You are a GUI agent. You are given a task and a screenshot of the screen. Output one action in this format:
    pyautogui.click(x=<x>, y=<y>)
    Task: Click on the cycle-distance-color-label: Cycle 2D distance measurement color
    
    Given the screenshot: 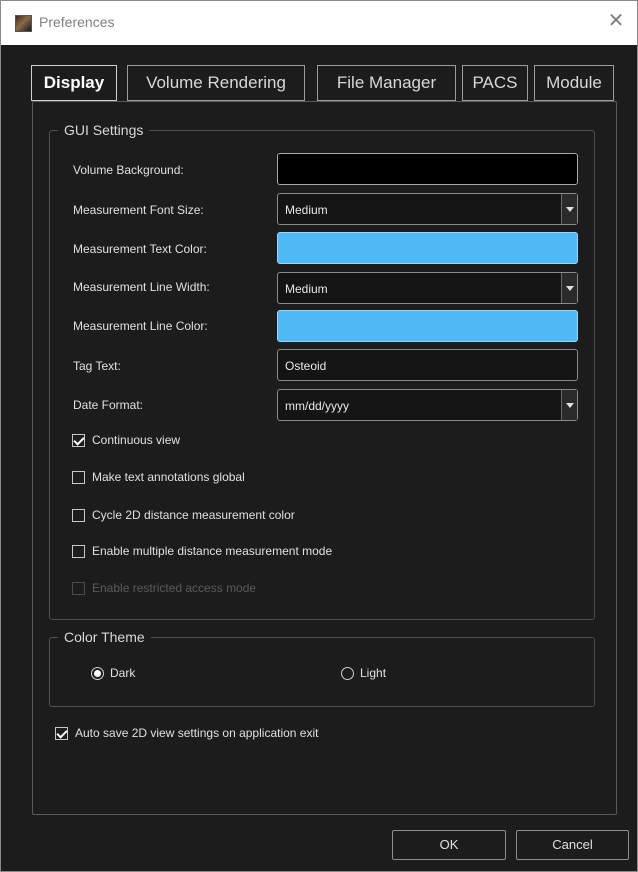 What is the action you would take?
    pyautogui.click(x=193, y=515)
    